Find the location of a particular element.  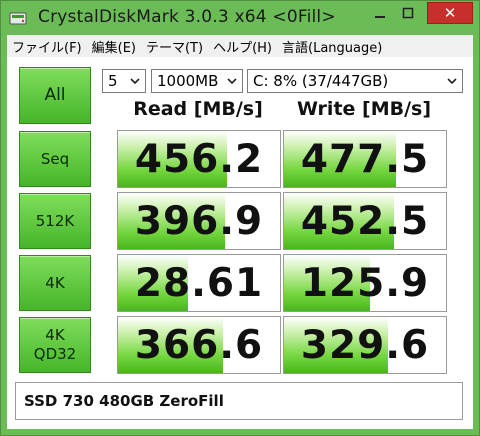

512k-test-label: 512K is located at coordinates (55, 220).